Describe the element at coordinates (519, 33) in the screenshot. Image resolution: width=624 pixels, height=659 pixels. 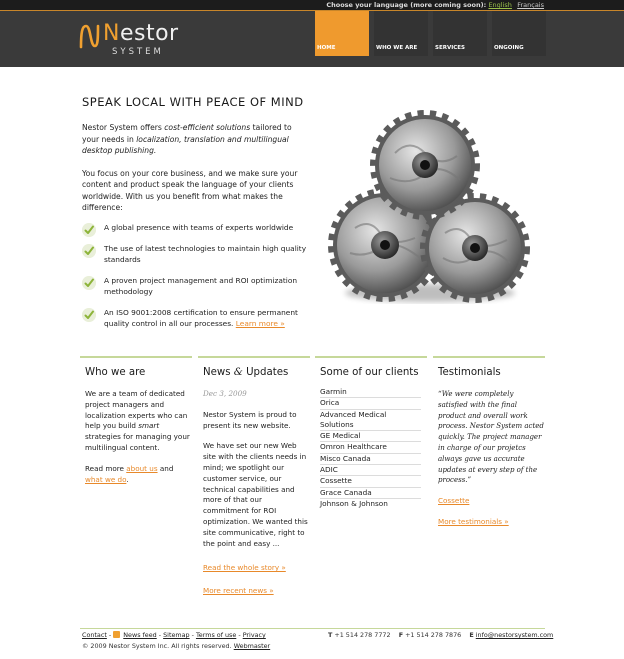
I see `nav-ongoing: ONGOING` at that location.